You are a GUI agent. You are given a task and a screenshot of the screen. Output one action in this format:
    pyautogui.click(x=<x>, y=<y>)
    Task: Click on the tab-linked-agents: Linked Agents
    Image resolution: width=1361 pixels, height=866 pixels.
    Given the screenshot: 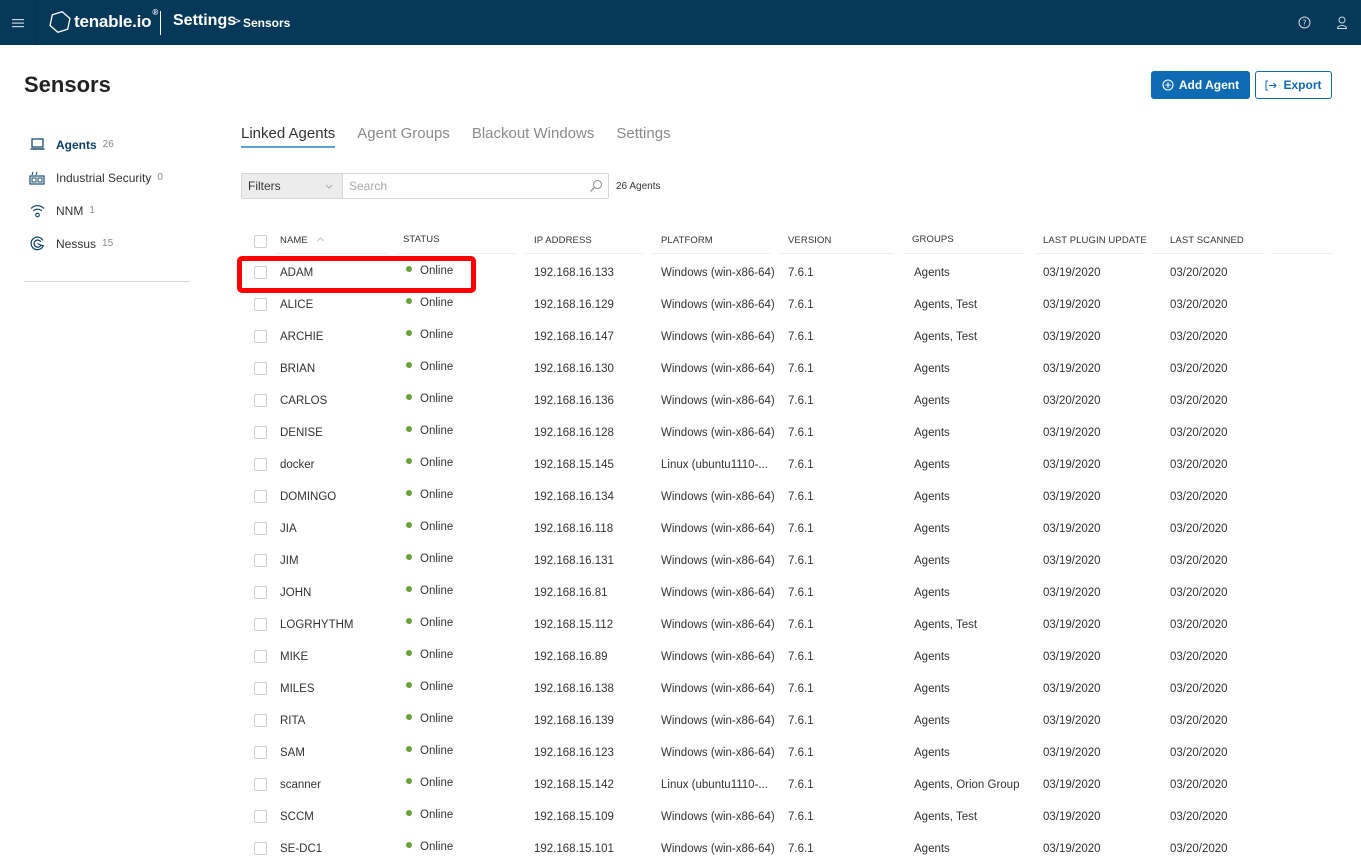 What is the action you would take?
    pyautogui.click(x=288, y=136)
    